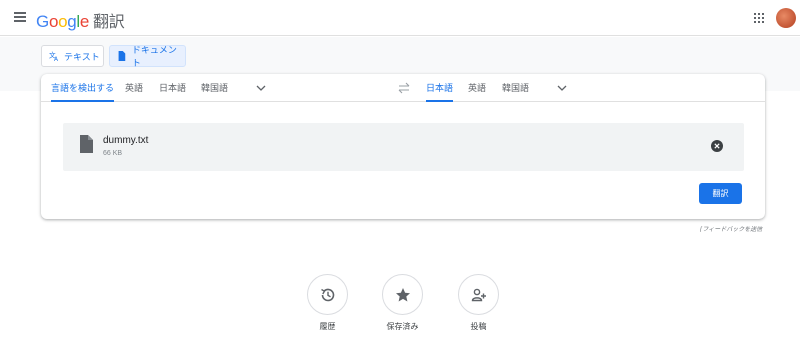  Describe the element at coordinates (20, 17) in the screenshot. I see `hamburger-menu-icon` at that location.